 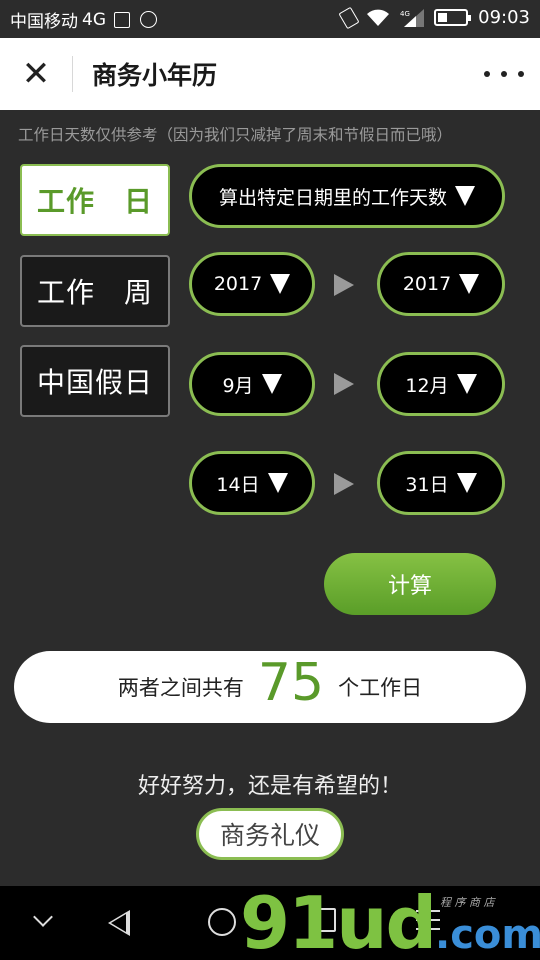 What do you see at coordinates (269, 786) in the screenshot?
I see `encourage-text: 好好努力，还是有希望的！` at bounding box center [269, 786].